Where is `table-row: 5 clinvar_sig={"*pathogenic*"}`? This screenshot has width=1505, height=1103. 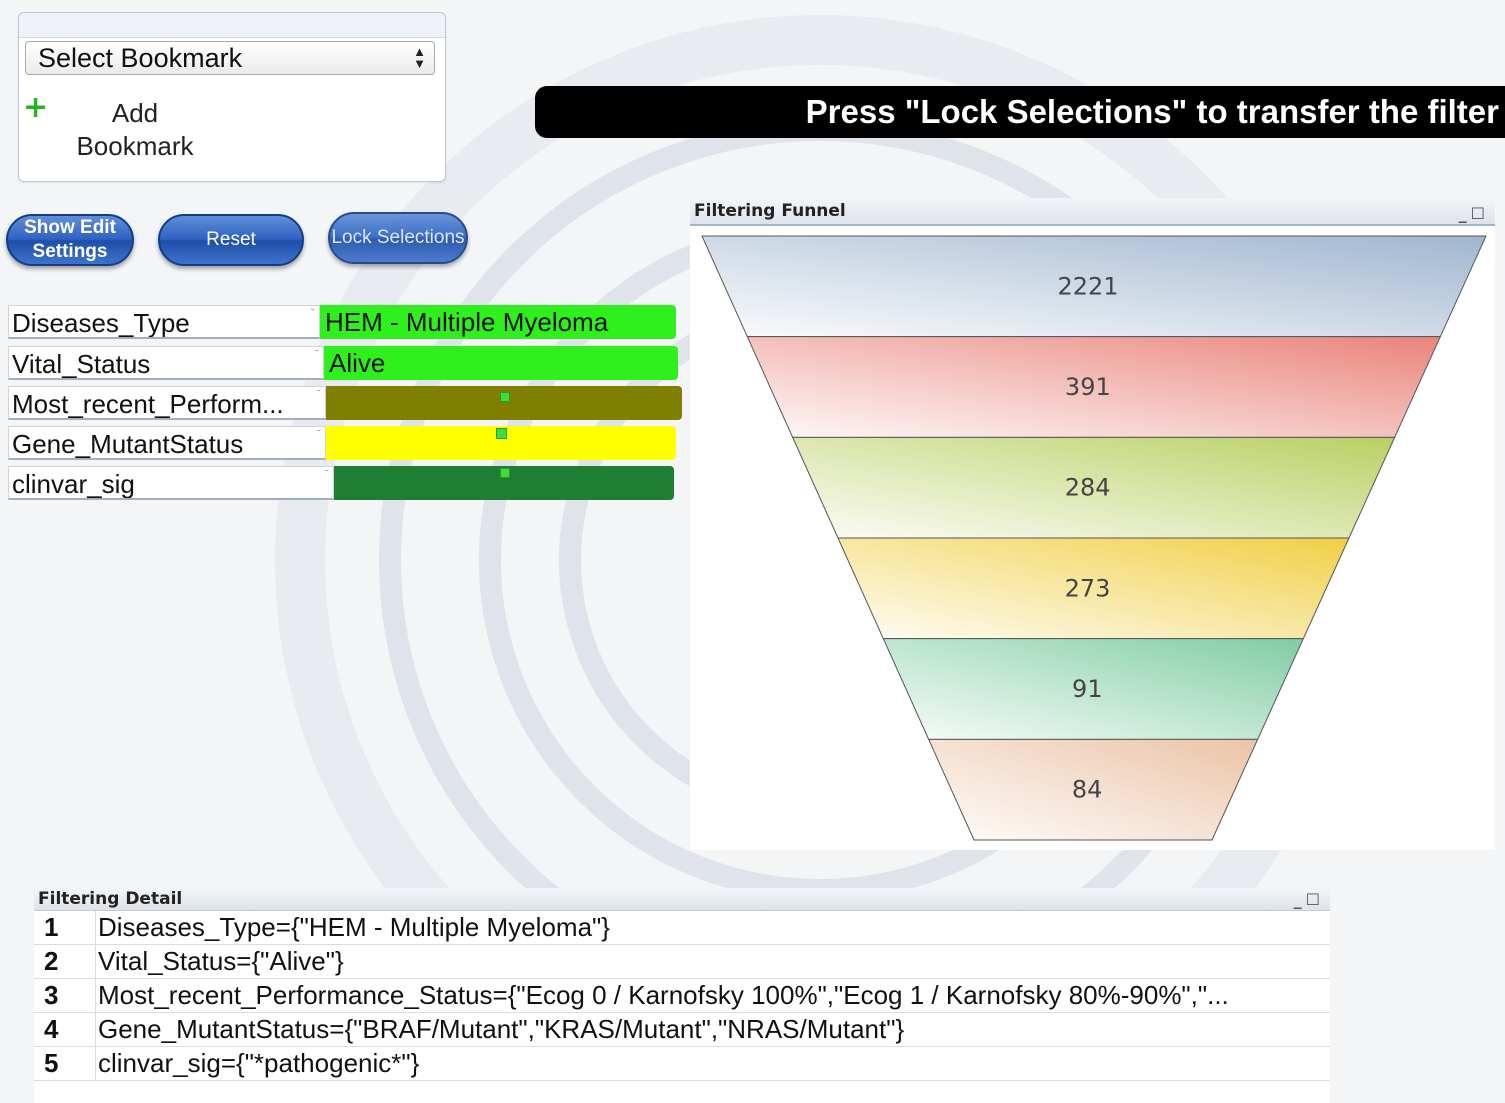
table-row: 5 clinvar_sig={"*pathogenic*"} is located at coordinates (682, 1064).